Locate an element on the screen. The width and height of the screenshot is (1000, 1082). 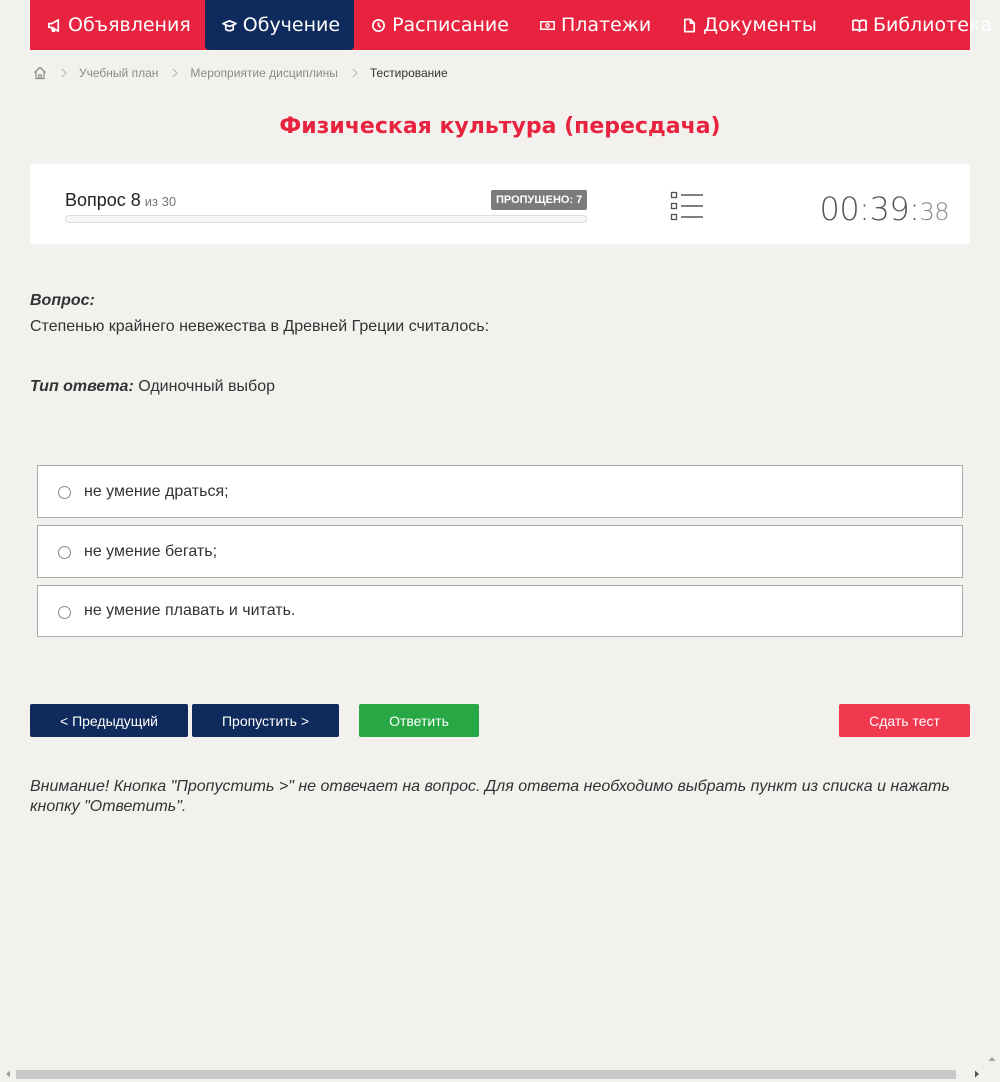
progress-panel: Вопрос 8 из 30 ПРОПУЩЕНО: 7 00:39:38 is located at coordinates (500, 204).